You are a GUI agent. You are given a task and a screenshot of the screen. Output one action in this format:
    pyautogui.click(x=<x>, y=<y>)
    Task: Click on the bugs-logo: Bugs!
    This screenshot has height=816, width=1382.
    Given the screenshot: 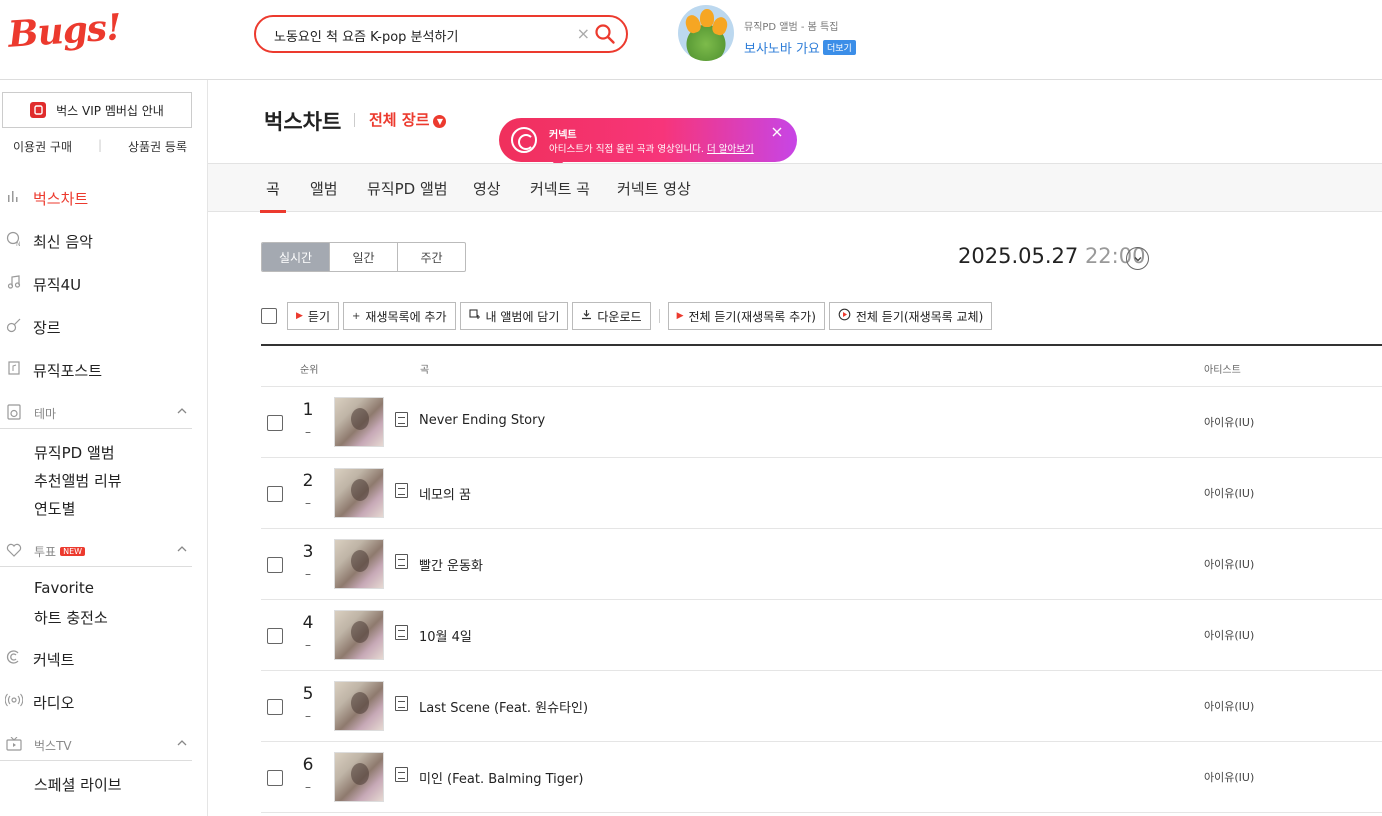 What is the action you would take?
    pyautogui.click(x=64, y=31)
    